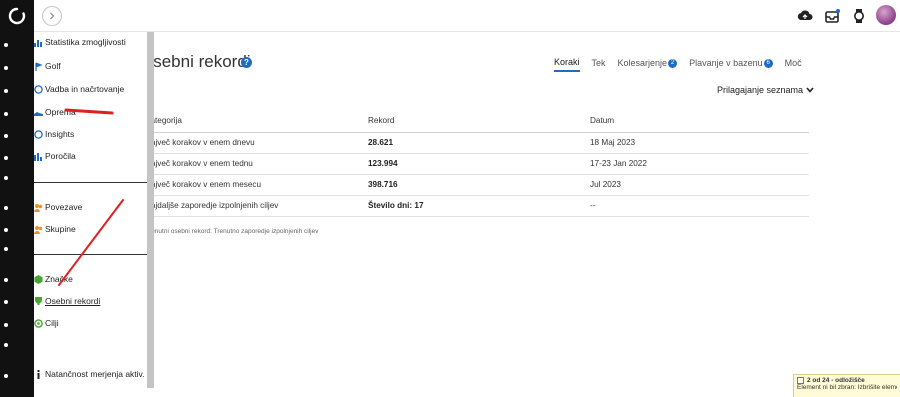 Image resolution: width=900 pixels, height=397 pixels. What do you see at coordinates (60, 229) in the screenshot?
I see `menu-label: Skupine` at bounding box center [60, 229].